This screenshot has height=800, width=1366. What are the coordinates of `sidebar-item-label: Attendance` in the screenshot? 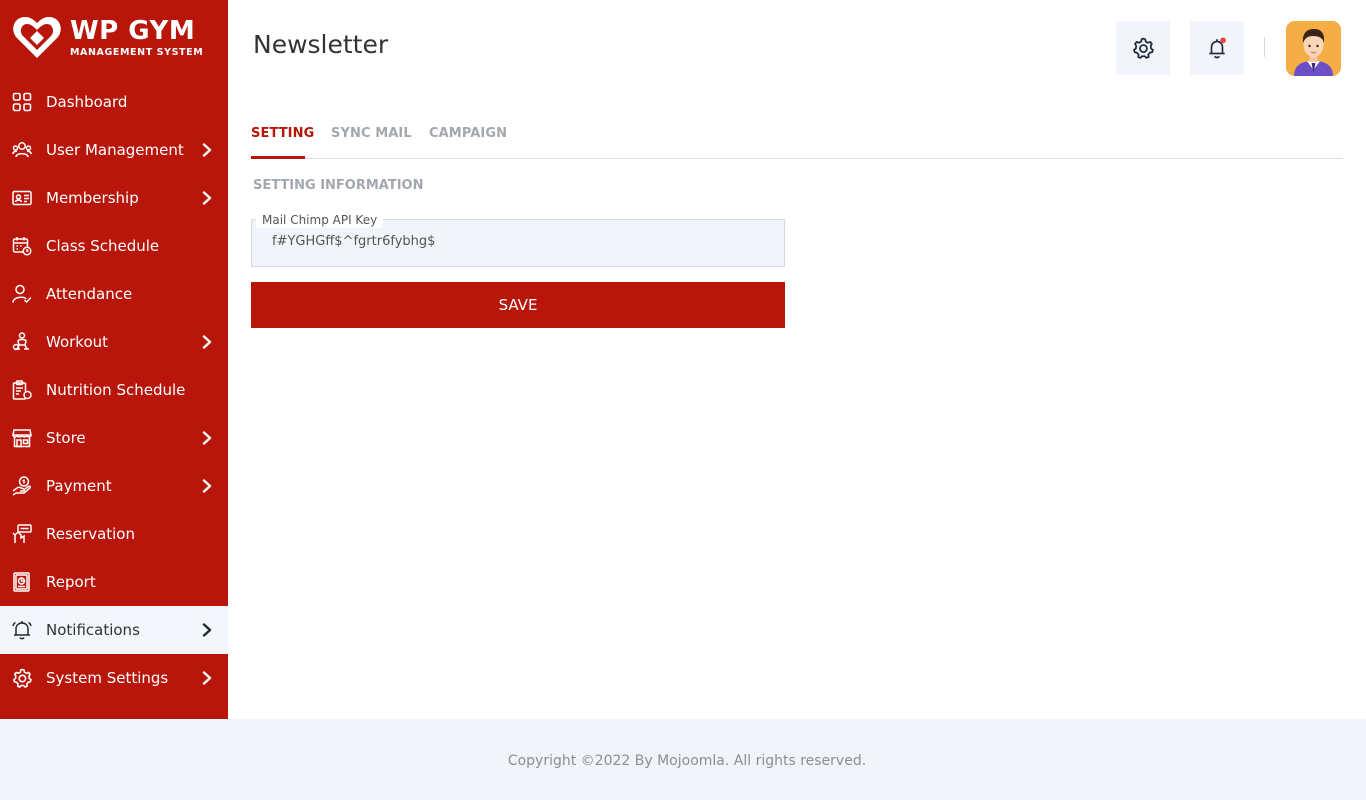 It's located at (89, 294).